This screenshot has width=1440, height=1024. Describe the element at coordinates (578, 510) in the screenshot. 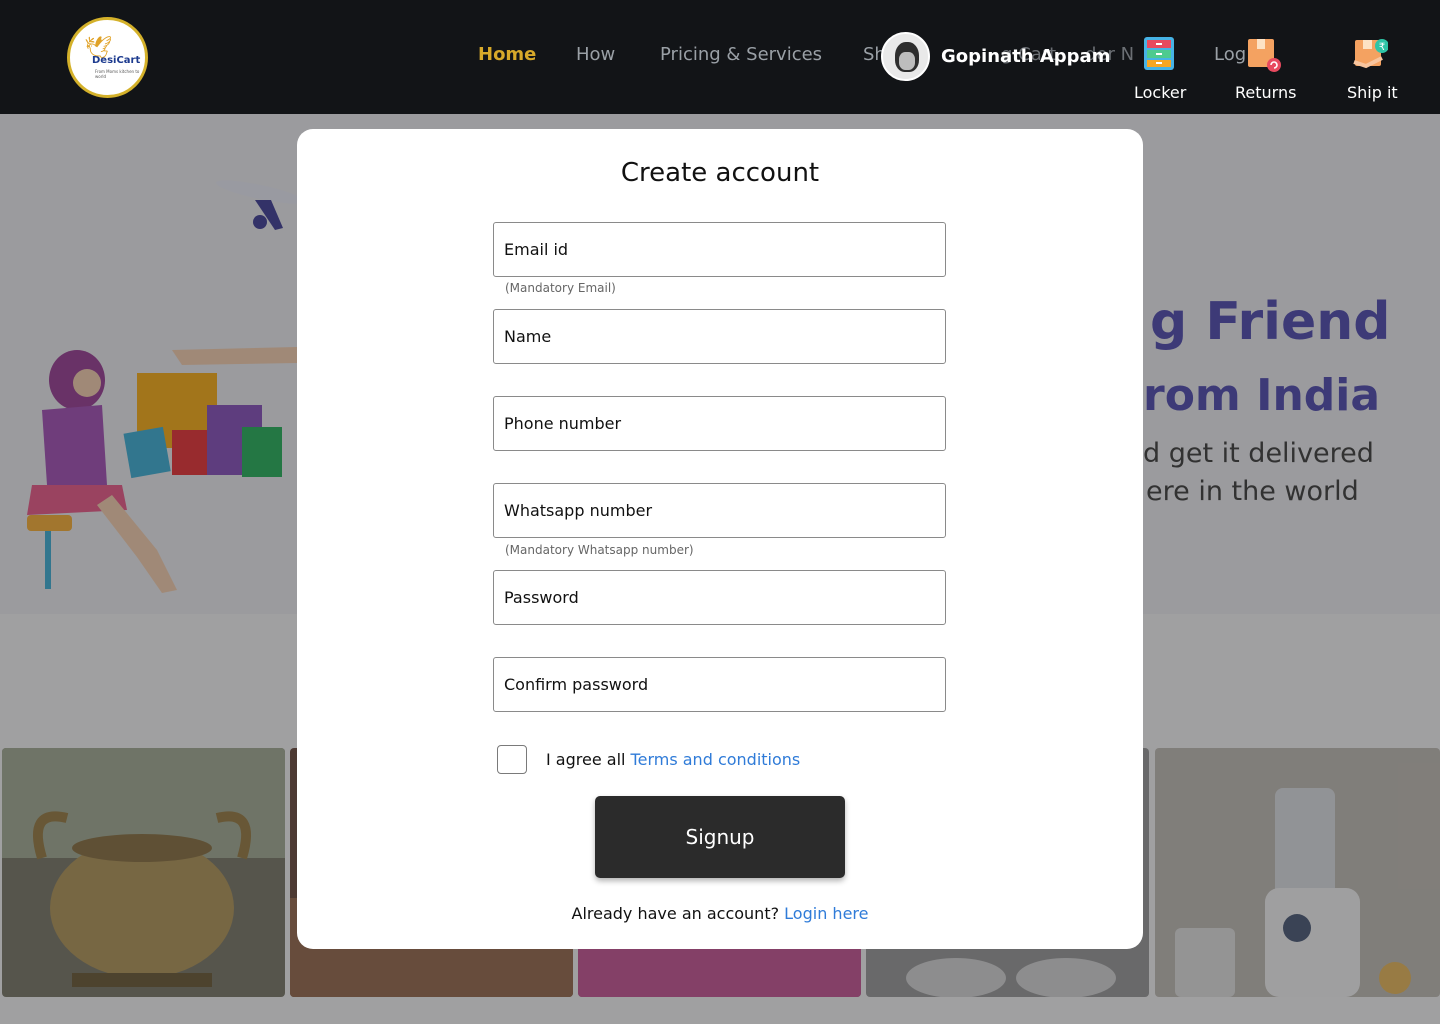

I see `whatsapp-field-label: Whatsapp number` at that location.